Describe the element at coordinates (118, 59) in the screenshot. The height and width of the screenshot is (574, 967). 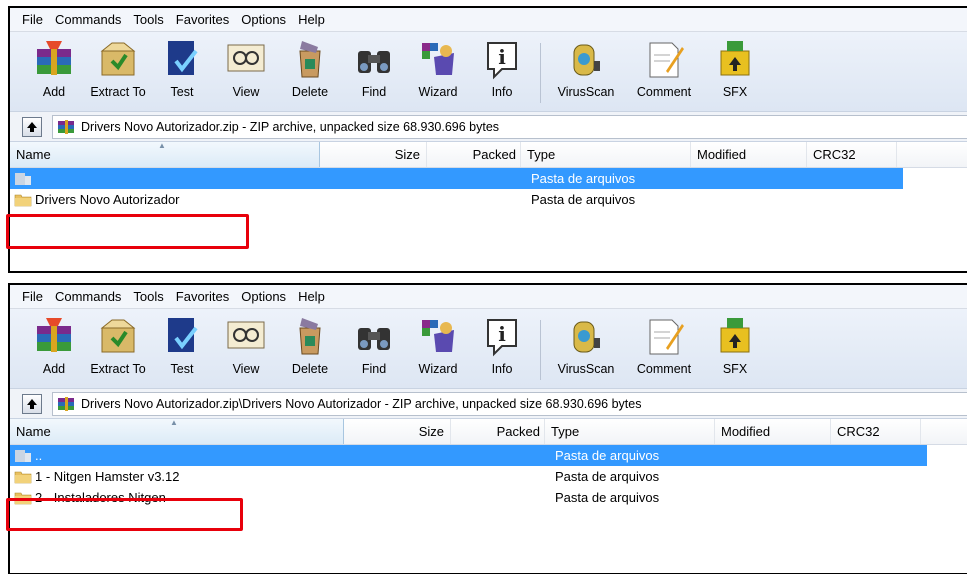
I see `extract-to-icon` at that location.